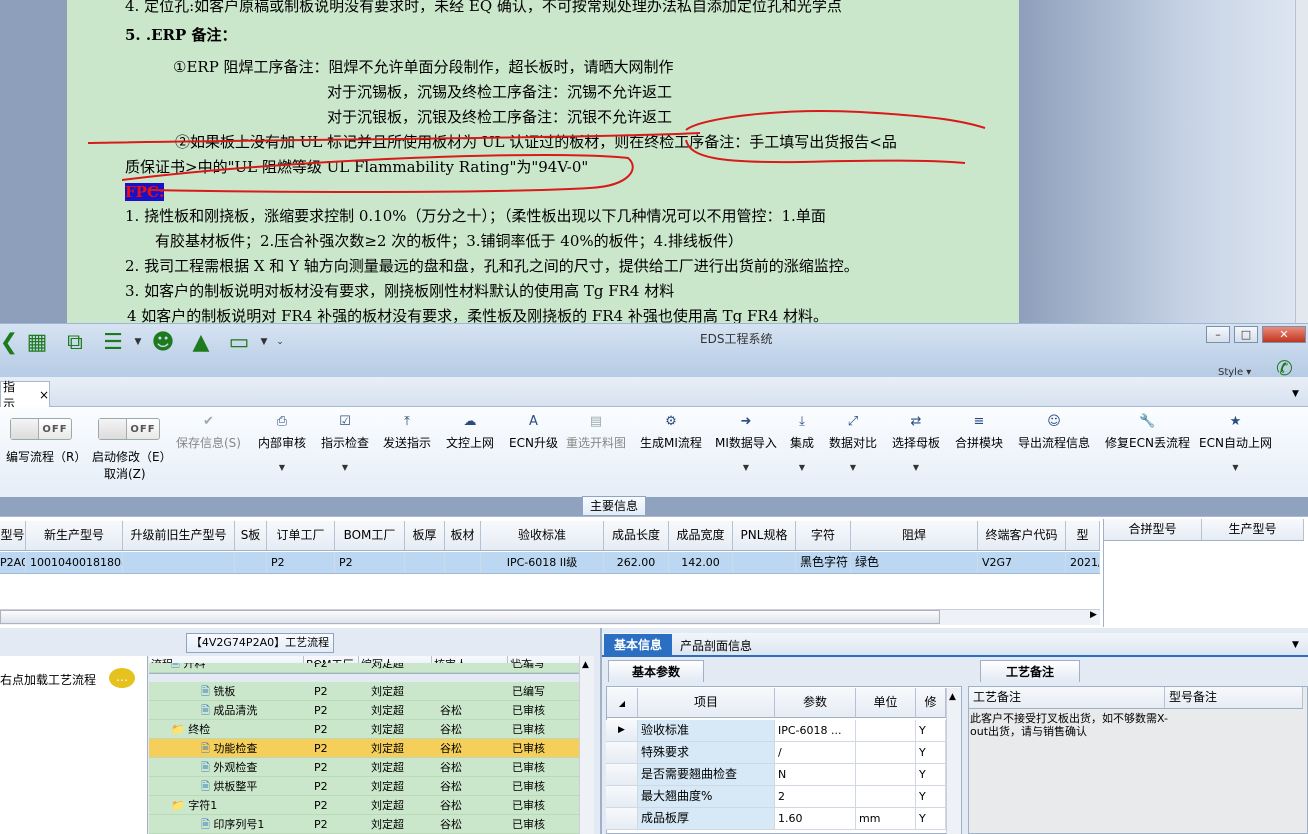 The image size is (1308, 834). Describe the element at coordinates (1246, 334) in the screenshot. I see `maximize-button: □` at that location.